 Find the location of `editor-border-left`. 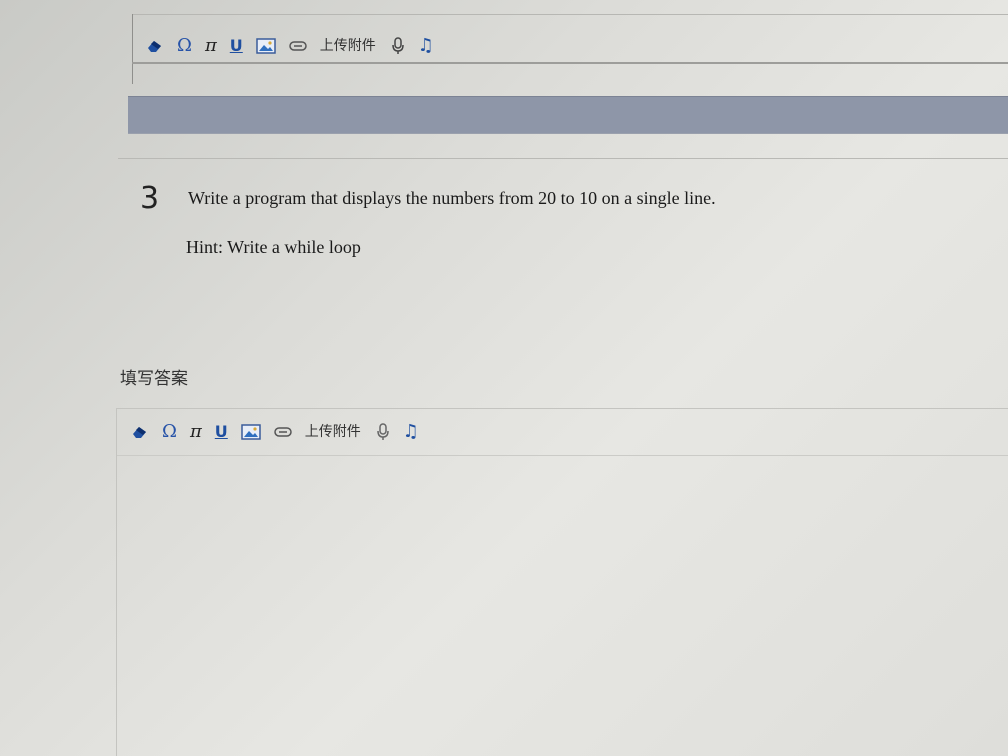

editor-border-left is located at coordinates (132, 49).